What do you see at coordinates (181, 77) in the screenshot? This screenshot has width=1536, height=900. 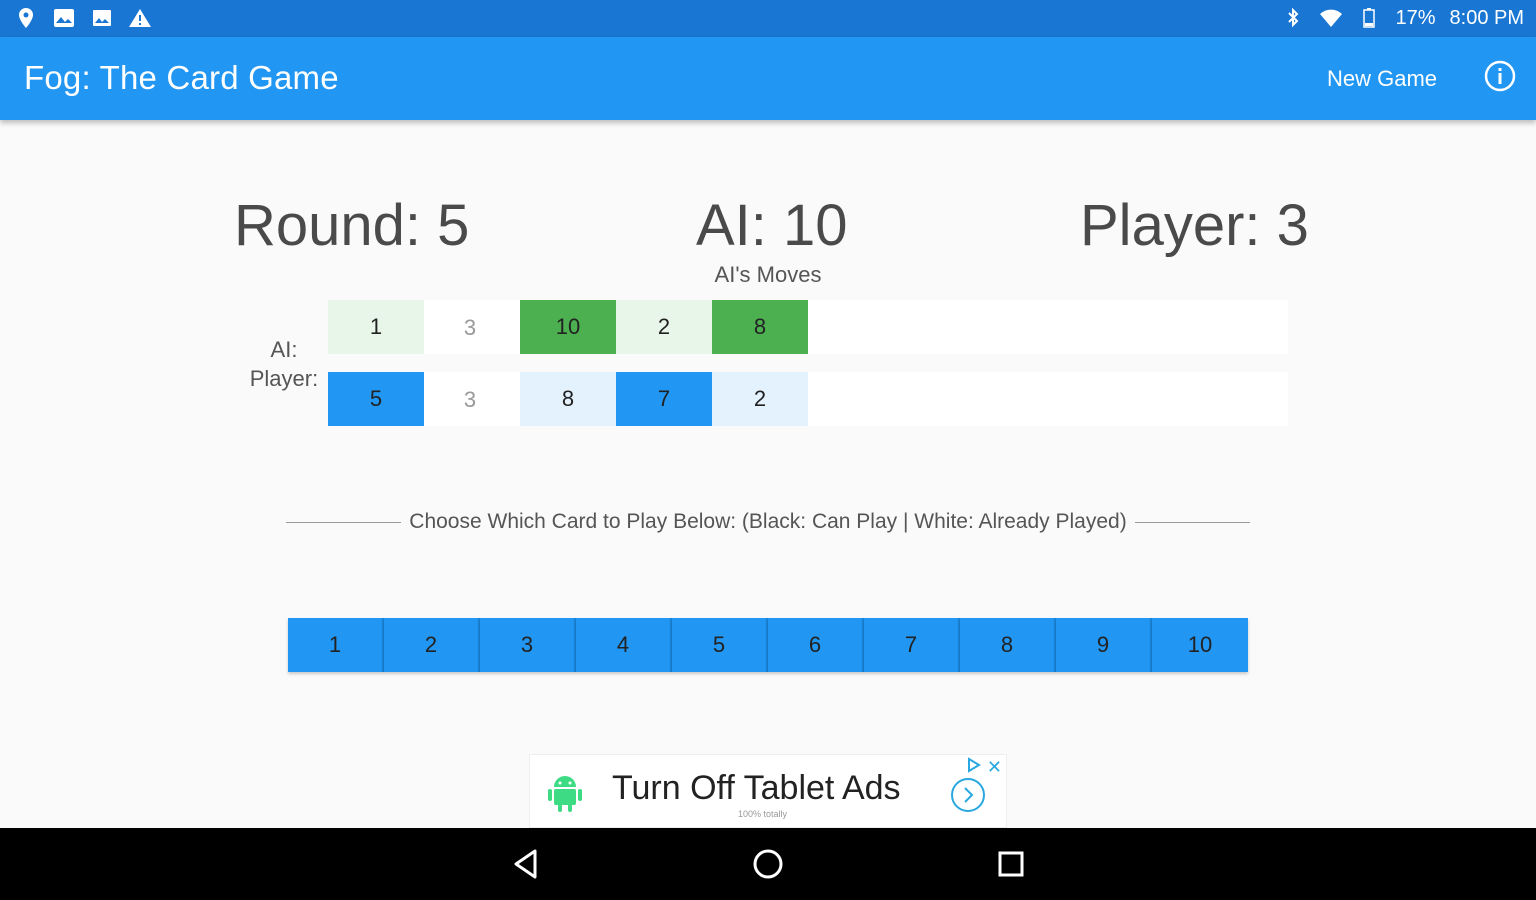 I see `app-title: Fog: The Card Game` at bounding box center [181, 77].